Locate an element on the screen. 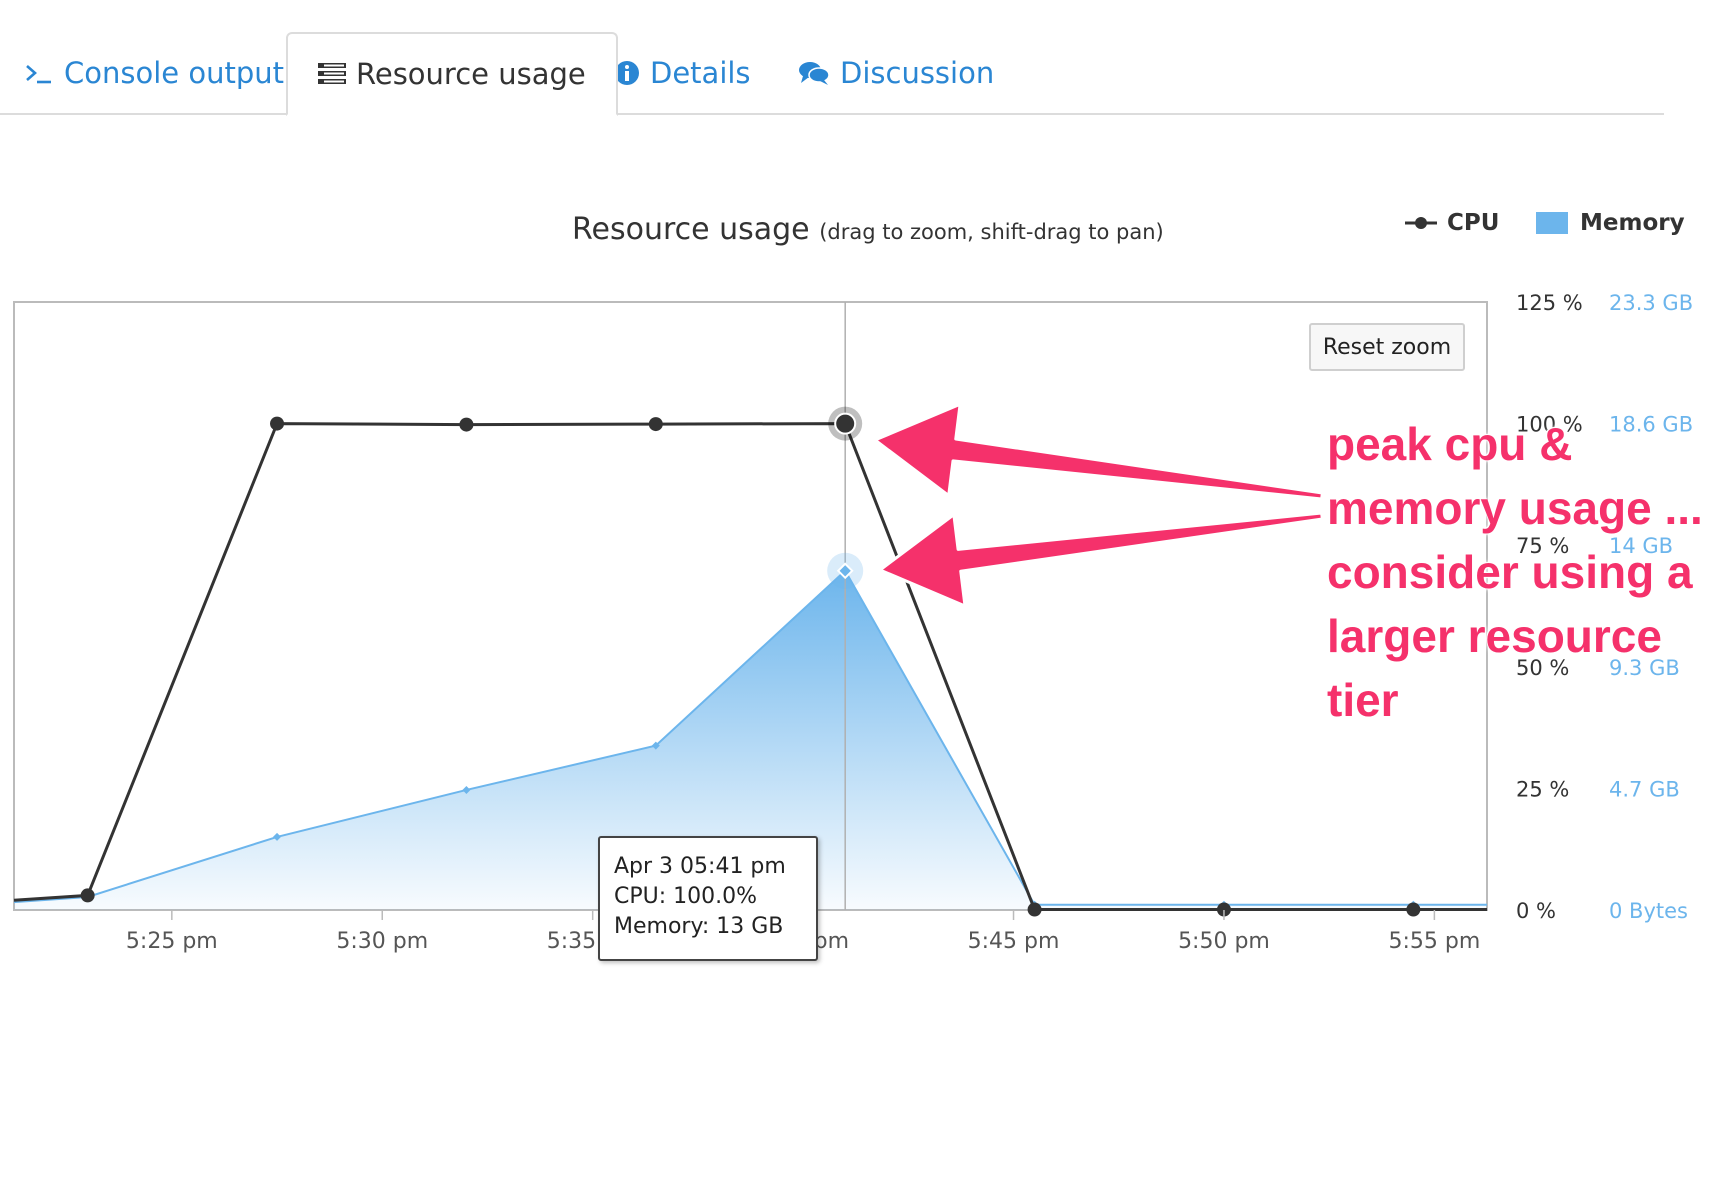  y-axis-memory-tick-label: 0 Bytes is located at coordinates (1648, 911).